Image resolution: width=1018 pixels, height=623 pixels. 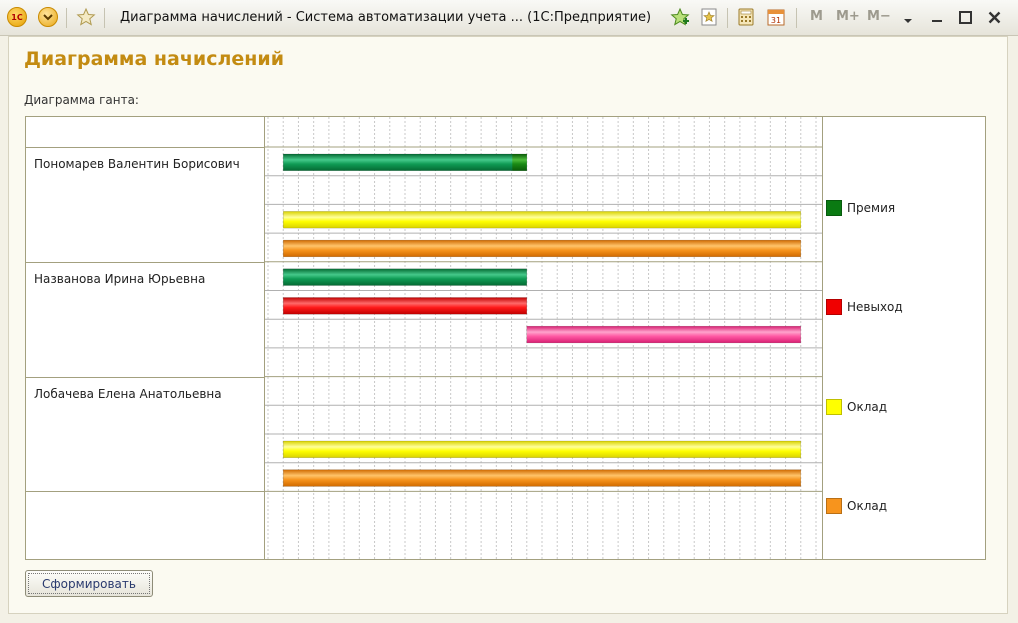 I want to click on legend-item: Премия, so click(x=860, y=208).